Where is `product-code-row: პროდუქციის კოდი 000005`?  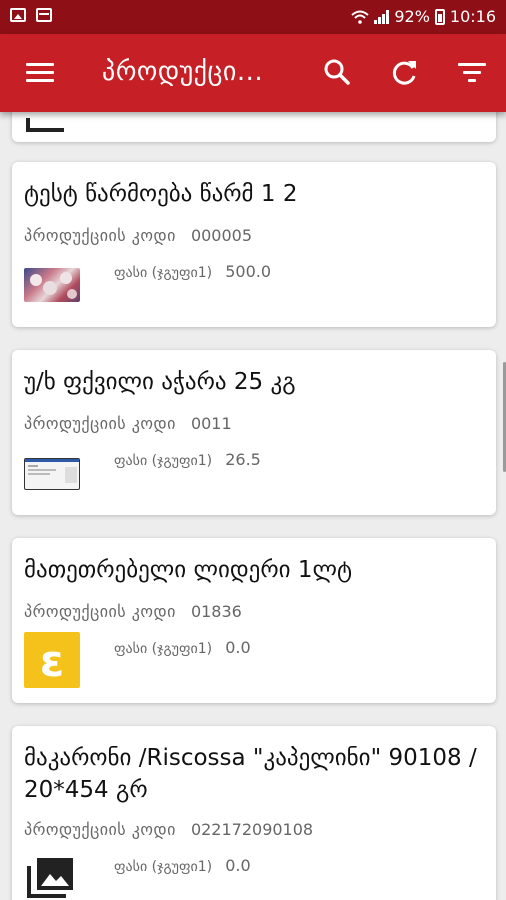 product-code-row: პროდუქციის კოდი 000005 is located at coordinates (138, 235).